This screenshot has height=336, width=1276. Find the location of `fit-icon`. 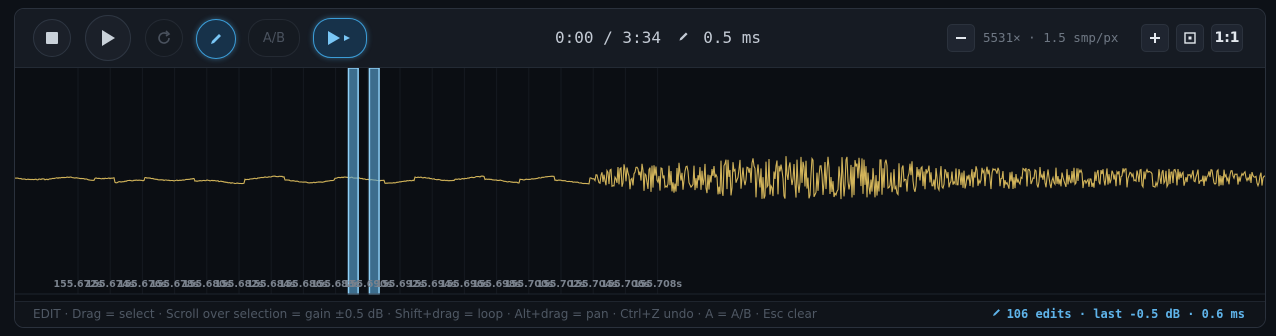

fit-icon is located at coordinates (1190, 38).